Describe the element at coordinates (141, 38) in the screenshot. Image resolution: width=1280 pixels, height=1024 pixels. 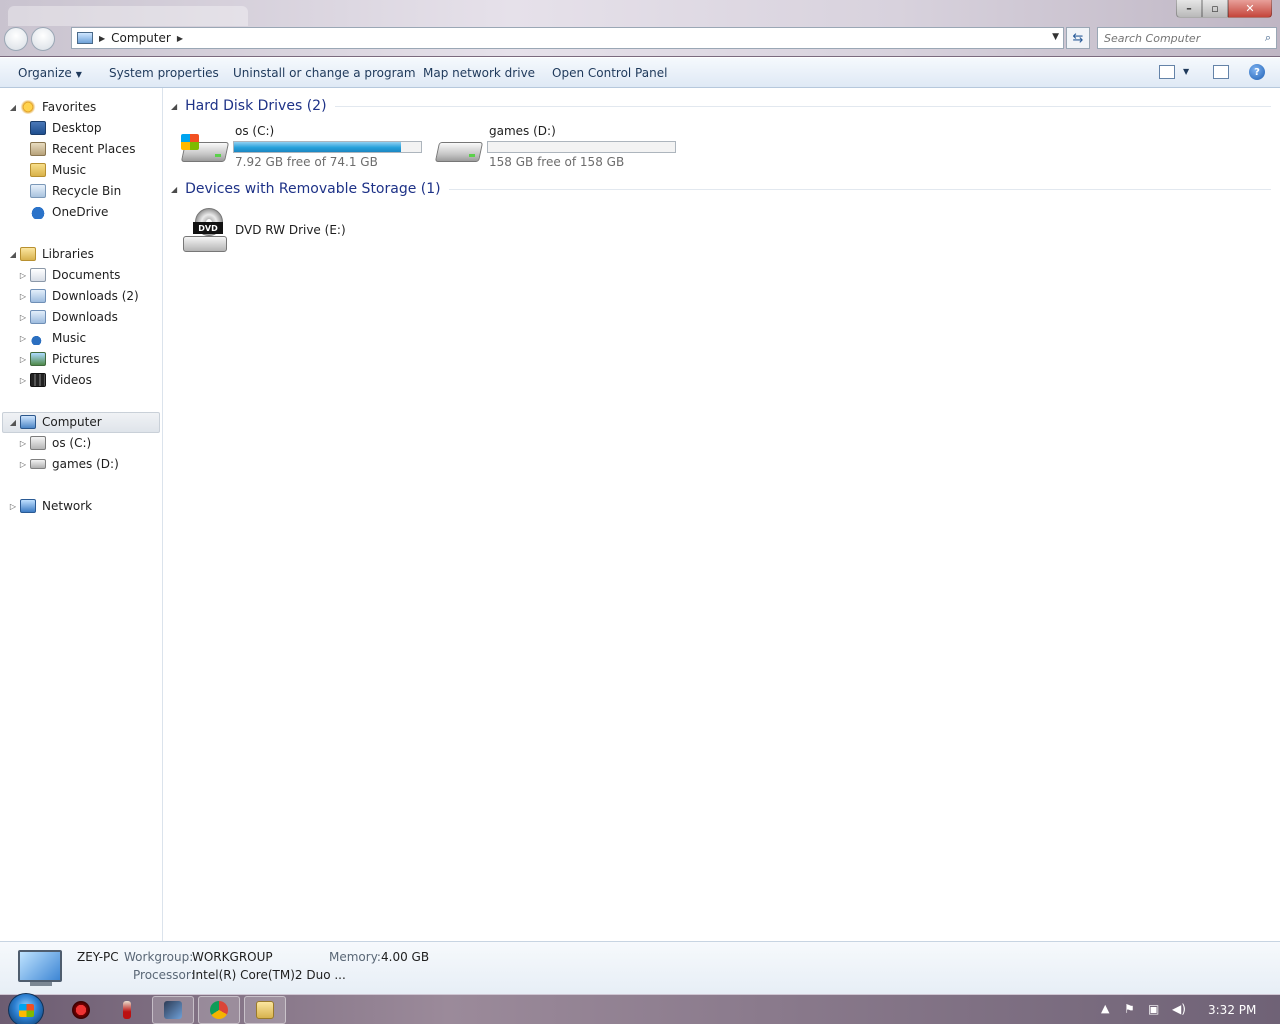
I see `breadcrumb-computer: Computer` at that location.